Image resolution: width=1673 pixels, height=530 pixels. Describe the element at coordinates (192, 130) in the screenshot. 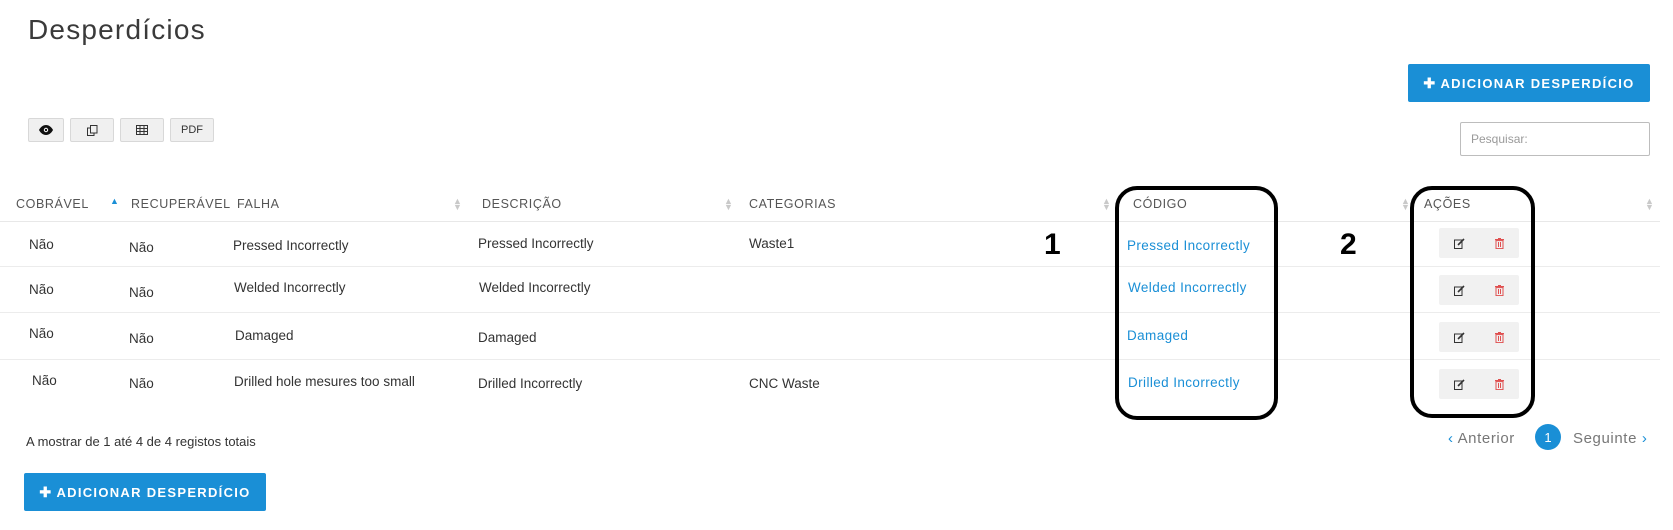

I see `pdf-export-button: PDF` at that location.